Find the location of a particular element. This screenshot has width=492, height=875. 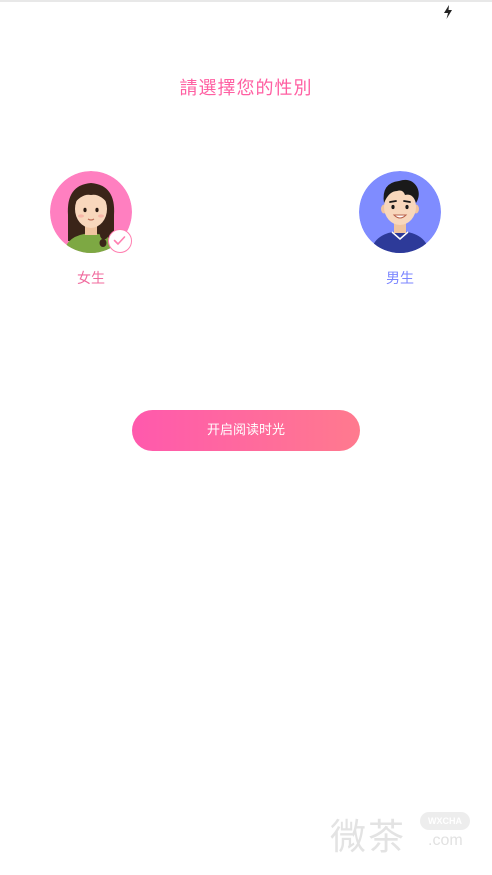

watermark-badge: WXCHA is located at coordinates (445, 821).